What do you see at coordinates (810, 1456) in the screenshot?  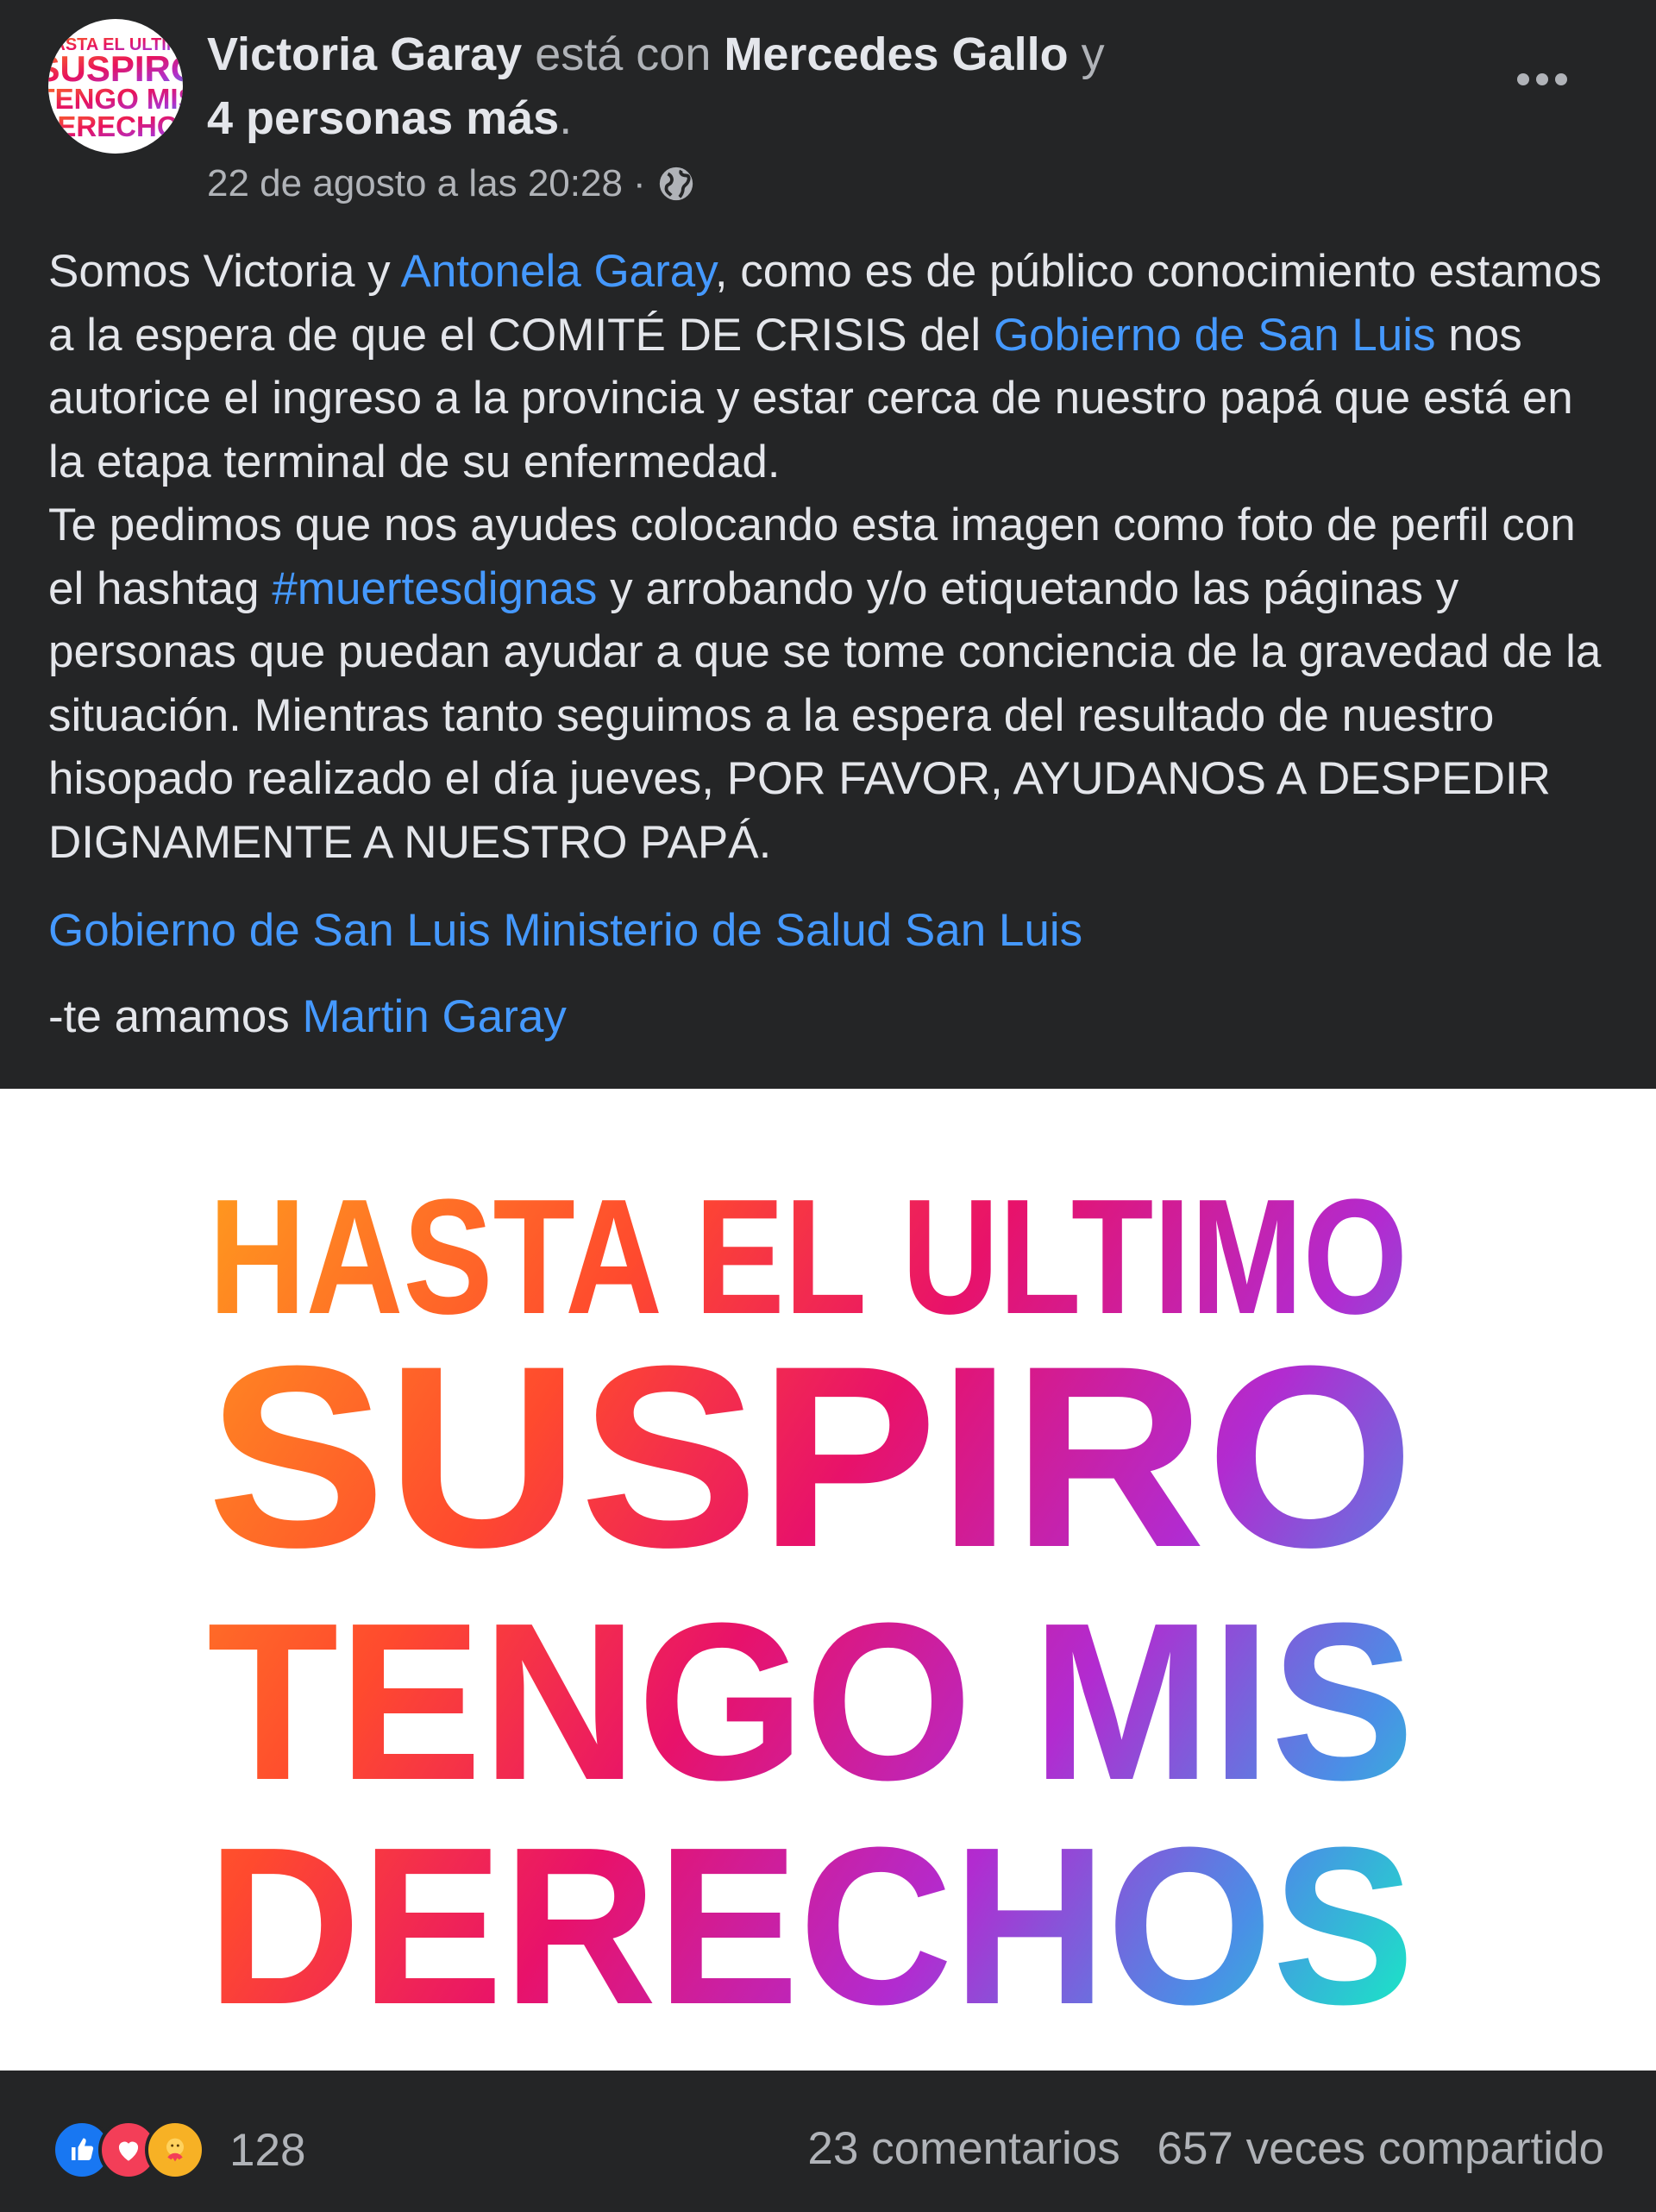 I see `slogan-line: SUSPIRO` at bounding box center [810, 1456].